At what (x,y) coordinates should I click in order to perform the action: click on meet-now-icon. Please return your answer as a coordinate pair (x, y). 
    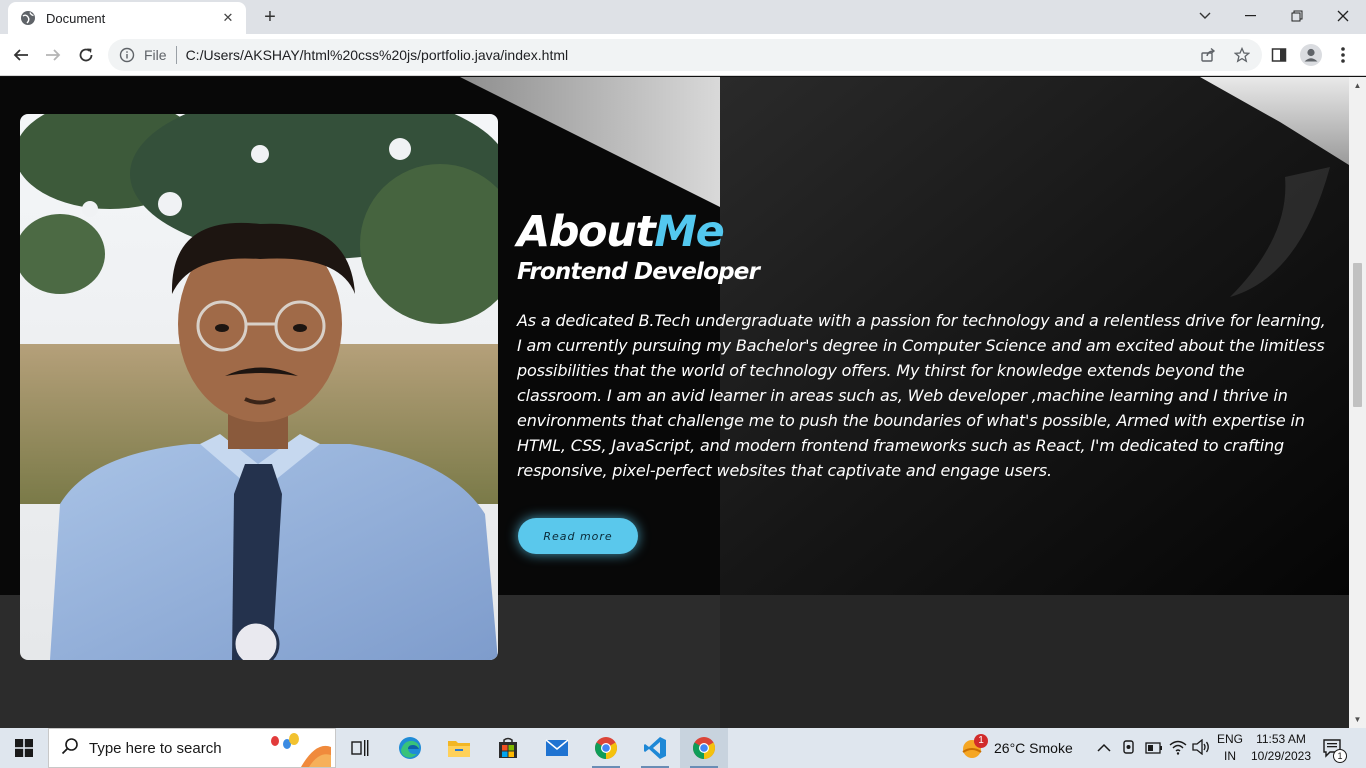
    Looking at the image, I should click on (1129, 749).